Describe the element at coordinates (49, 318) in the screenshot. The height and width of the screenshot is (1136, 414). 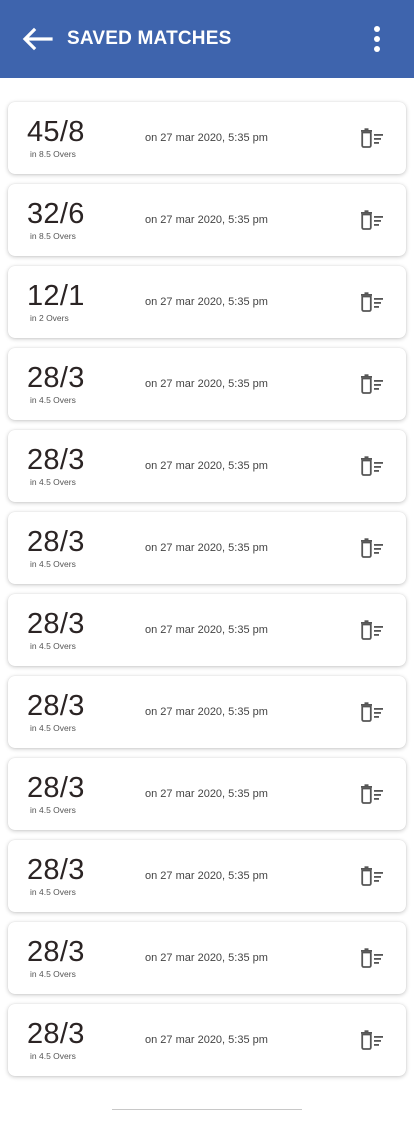
I see `match-overs: in 2 Overs` at that location.